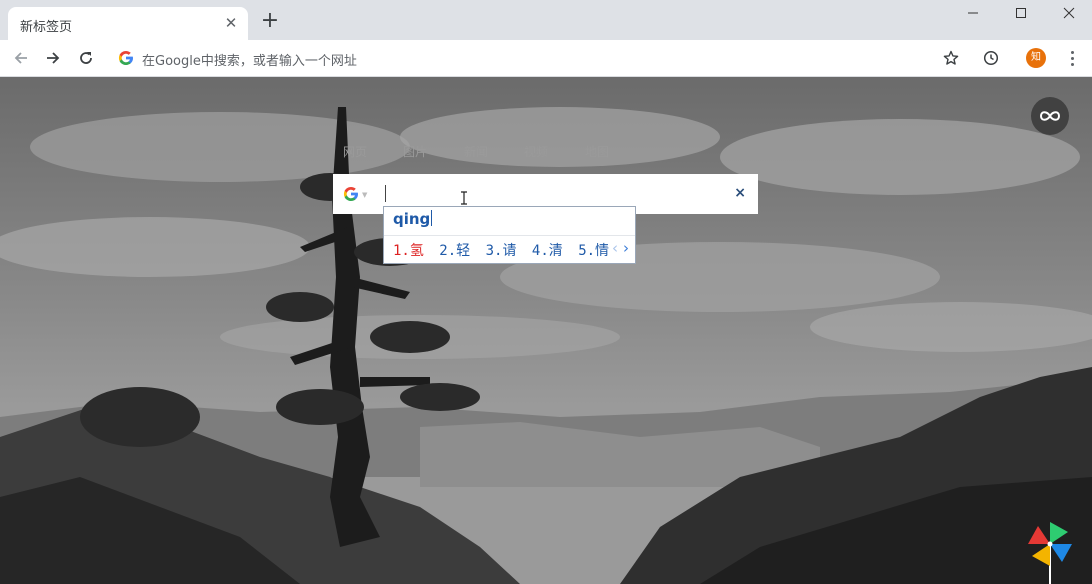 This screenshot has width=1092, height=584. I want to click on close-icon, so click(1069, 13).